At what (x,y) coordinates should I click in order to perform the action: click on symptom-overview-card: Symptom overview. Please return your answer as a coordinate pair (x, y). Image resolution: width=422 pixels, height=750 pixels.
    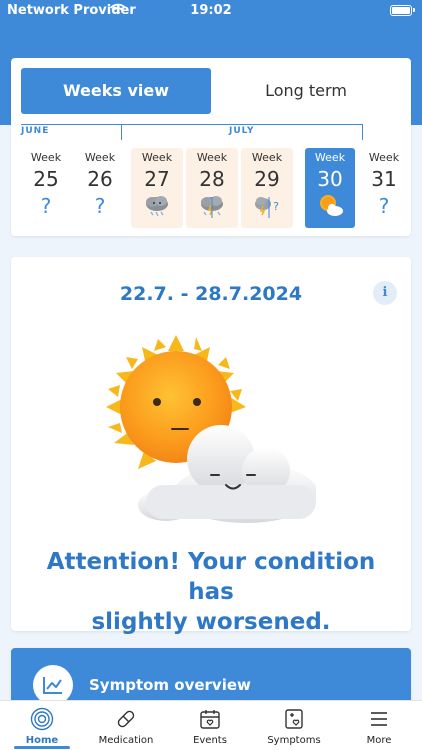
    Looking at the image, I should click on (211, 678).